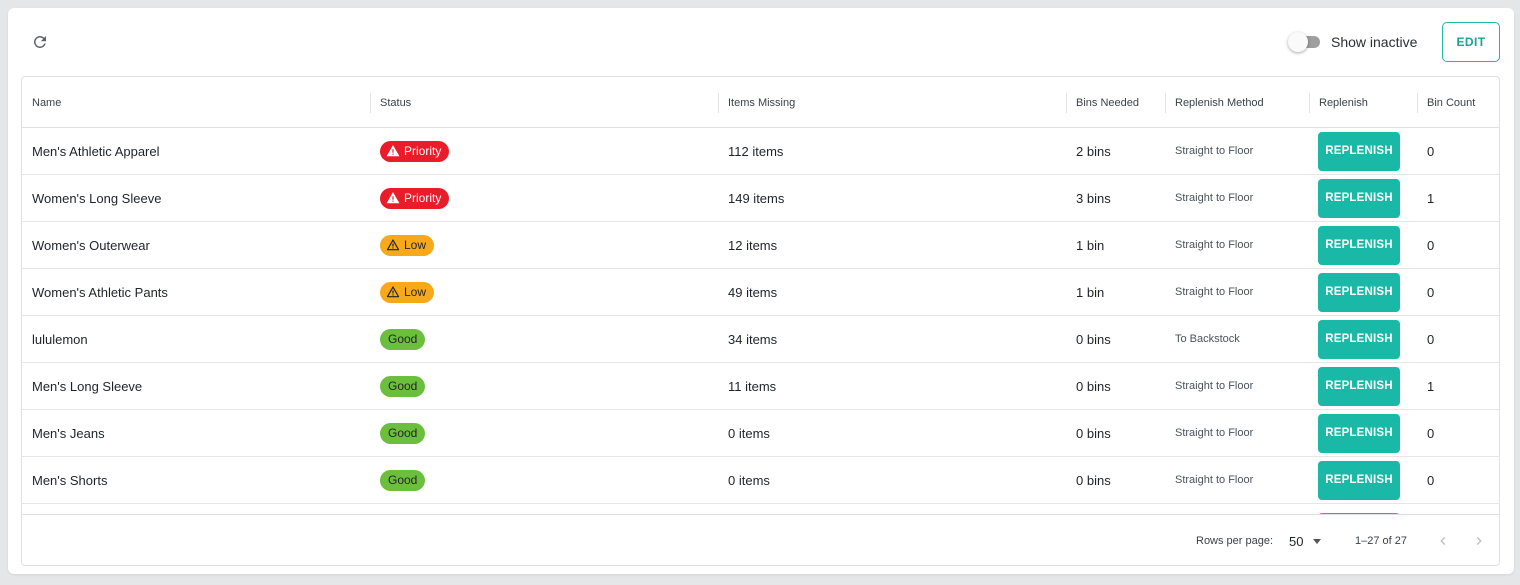  I want to click on pagination-range: 1–27 of 27, so click(1381, 541).